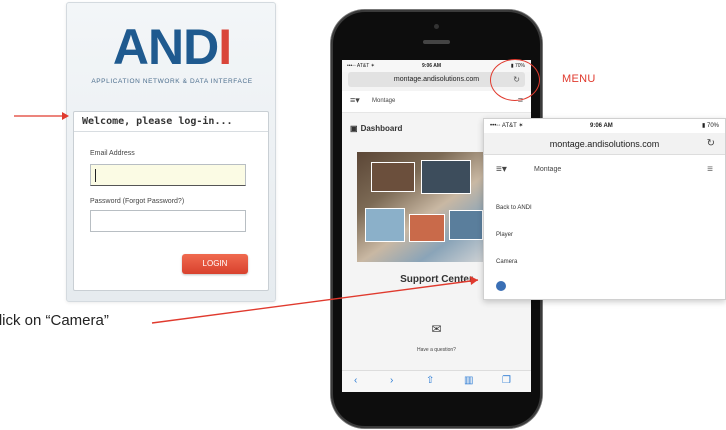 Image resolution: width=726 pixels, height=430 pixels. What do you see at coordinates (436, 42) in the screenshot?
I see `speaker-icon` at bounding box center [436, 42].